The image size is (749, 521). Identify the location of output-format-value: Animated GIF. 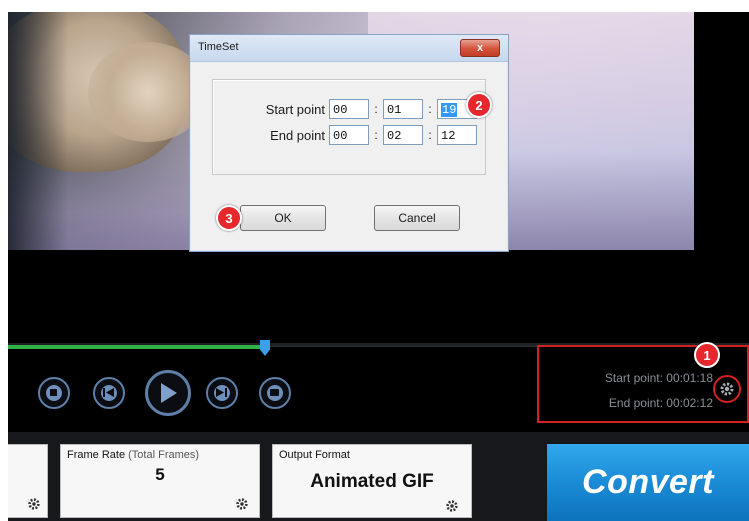
(372, 481).